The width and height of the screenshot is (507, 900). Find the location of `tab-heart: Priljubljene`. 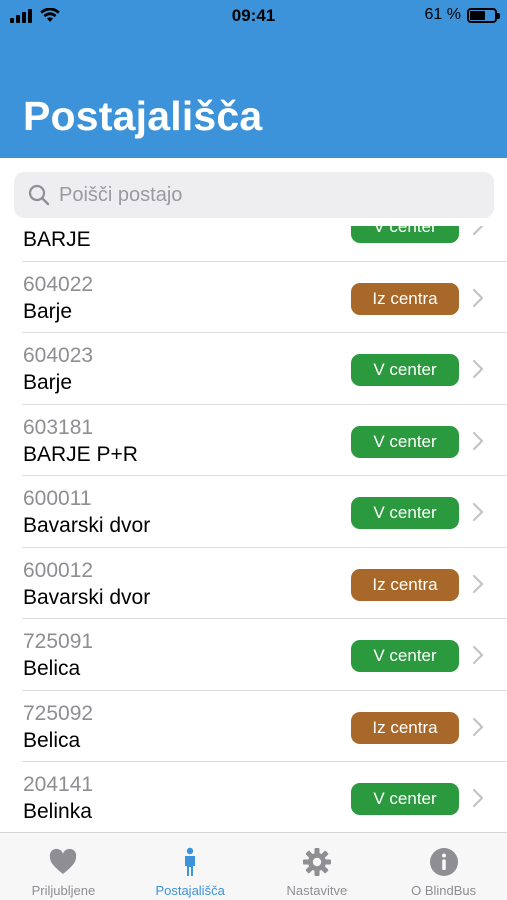

tab-heart: Priljubljene is located at coordinates (63, 866).